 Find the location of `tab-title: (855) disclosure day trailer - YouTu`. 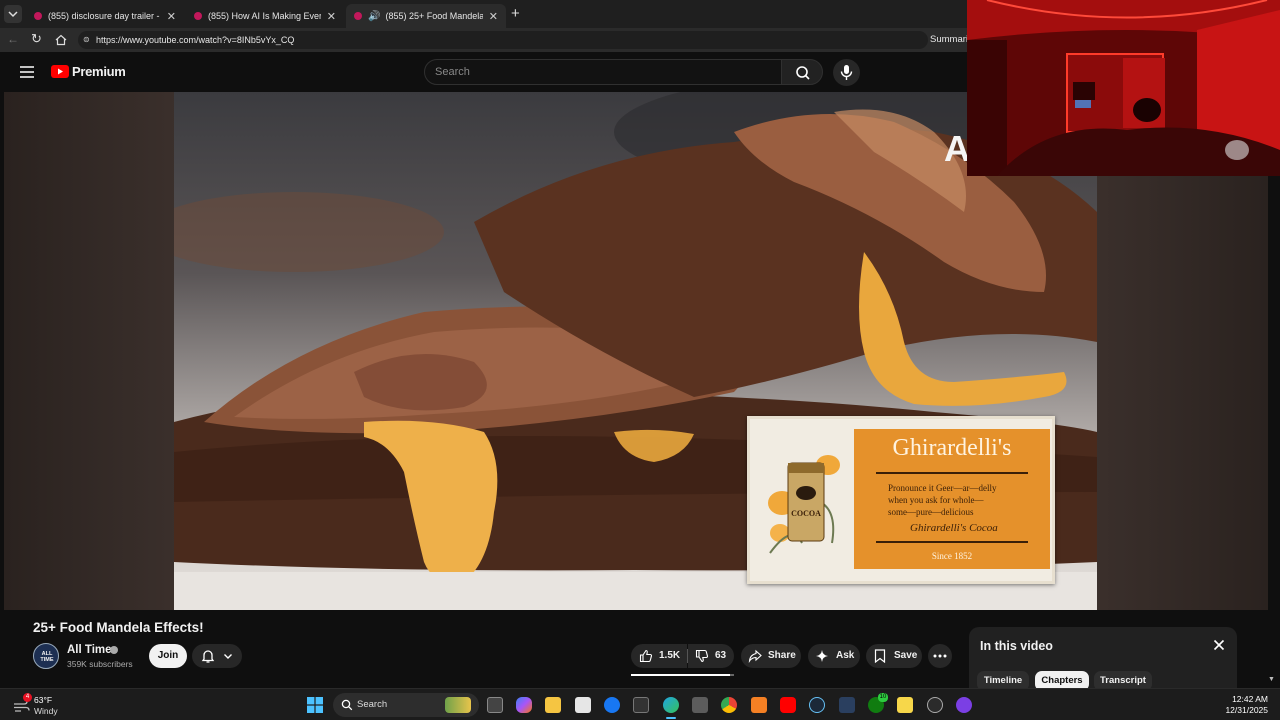

tab-title: (855) disclosure day trailer - YouTu is located at coordinates (104, 16).